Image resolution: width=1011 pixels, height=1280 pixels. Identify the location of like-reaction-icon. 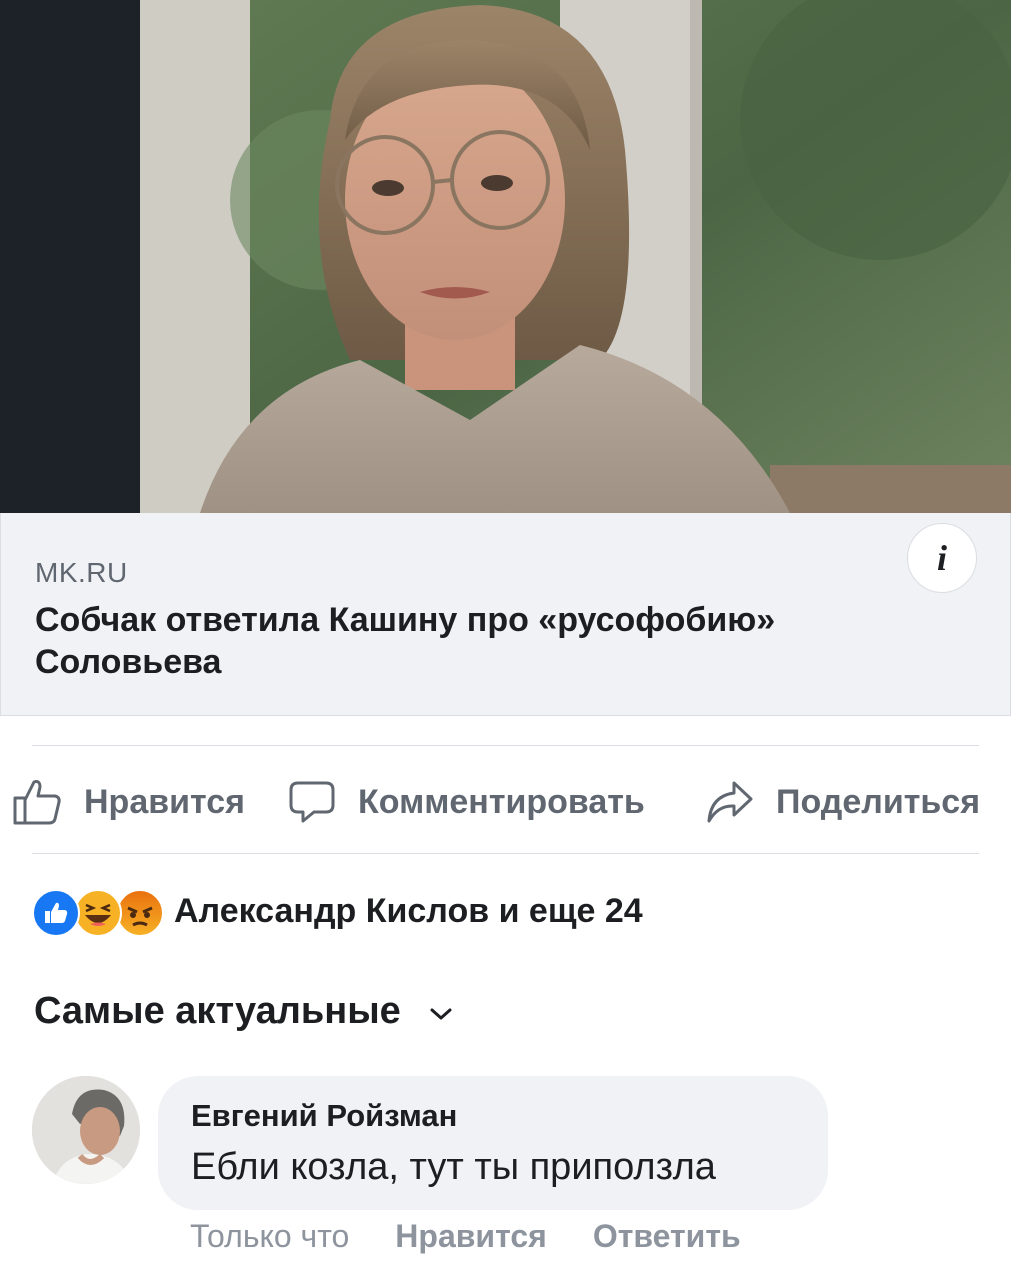
(56, 913).